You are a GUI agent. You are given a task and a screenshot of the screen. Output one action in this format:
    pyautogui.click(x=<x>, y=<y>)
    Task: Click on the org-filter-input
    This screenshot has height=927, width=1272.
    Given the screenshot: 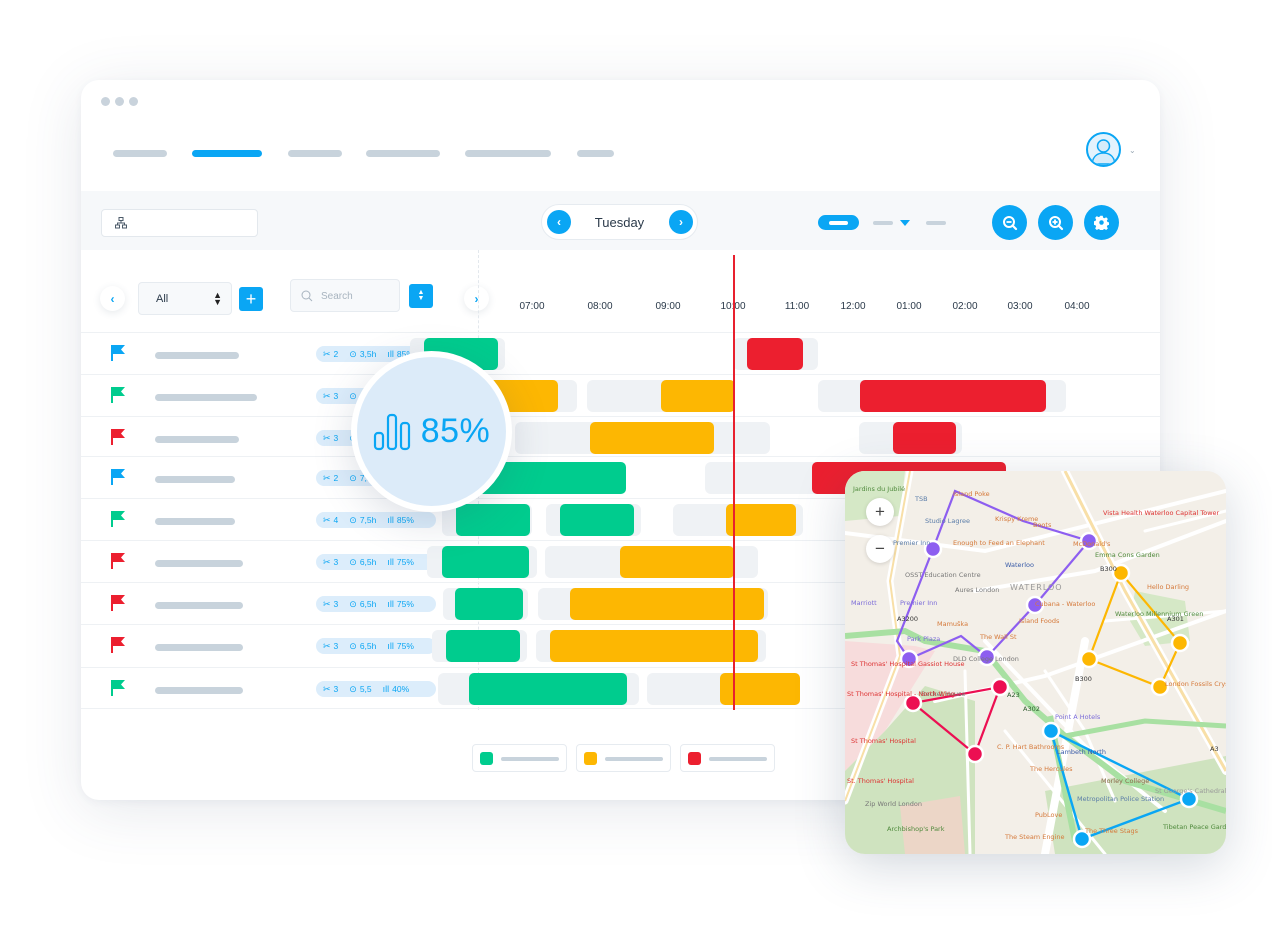 What is the action you would take?
    pyautogui.click(x=179, y=223)
    